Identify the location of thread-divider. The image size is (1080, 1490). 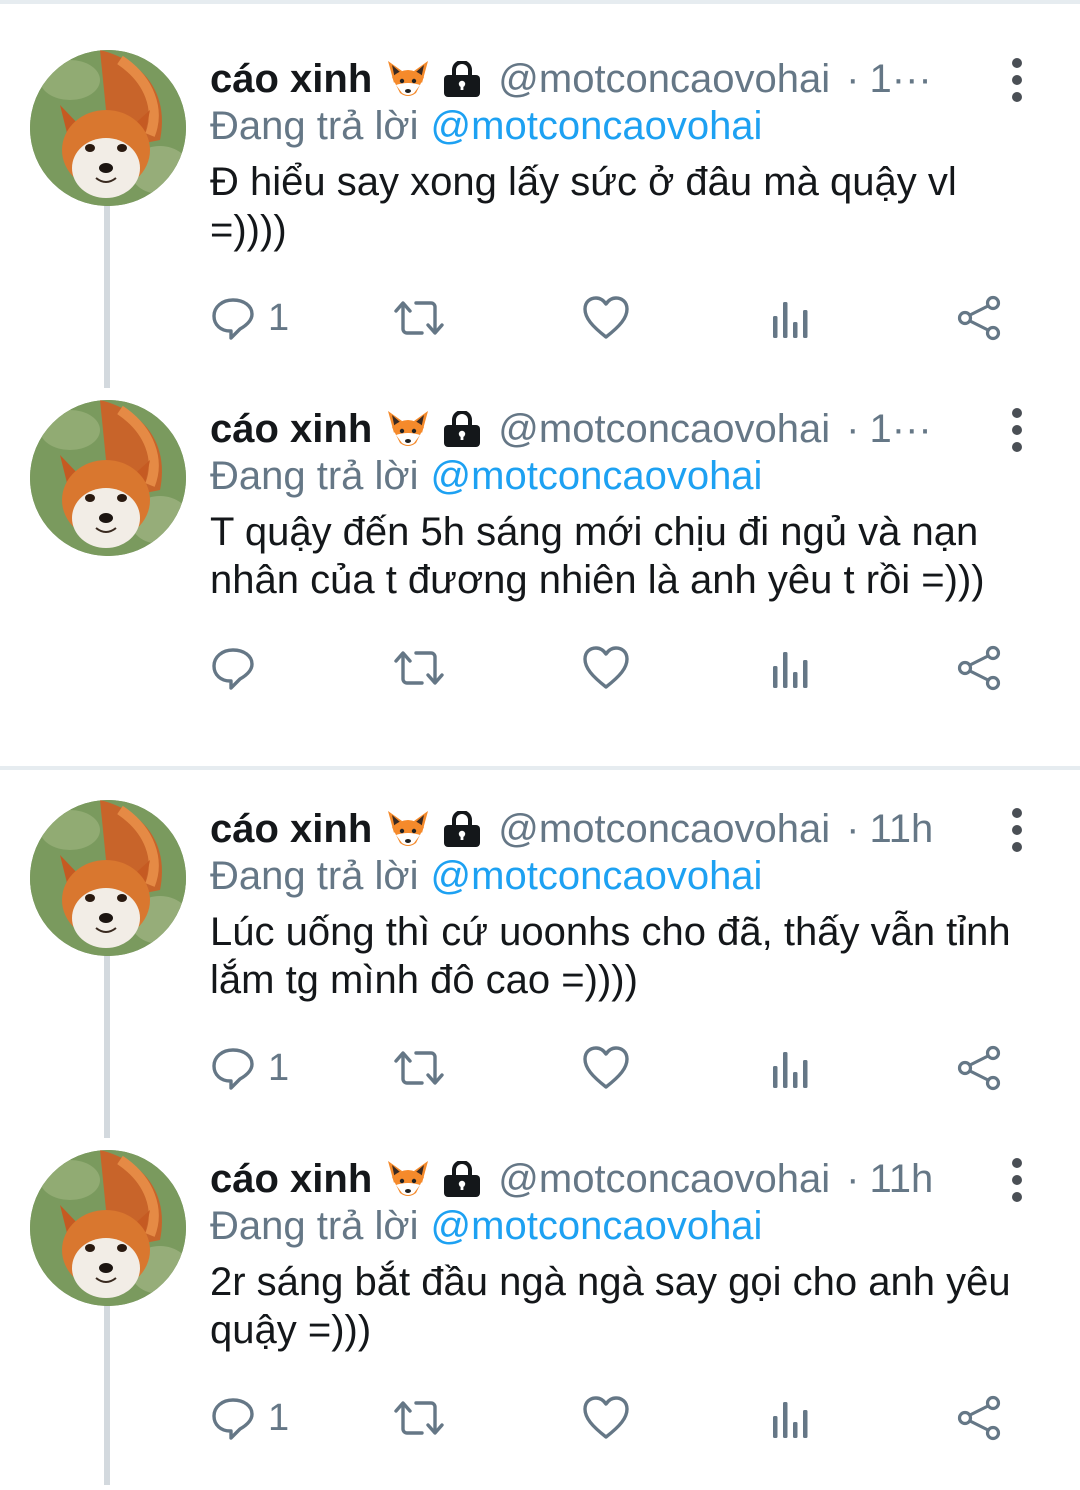
(540, 768).